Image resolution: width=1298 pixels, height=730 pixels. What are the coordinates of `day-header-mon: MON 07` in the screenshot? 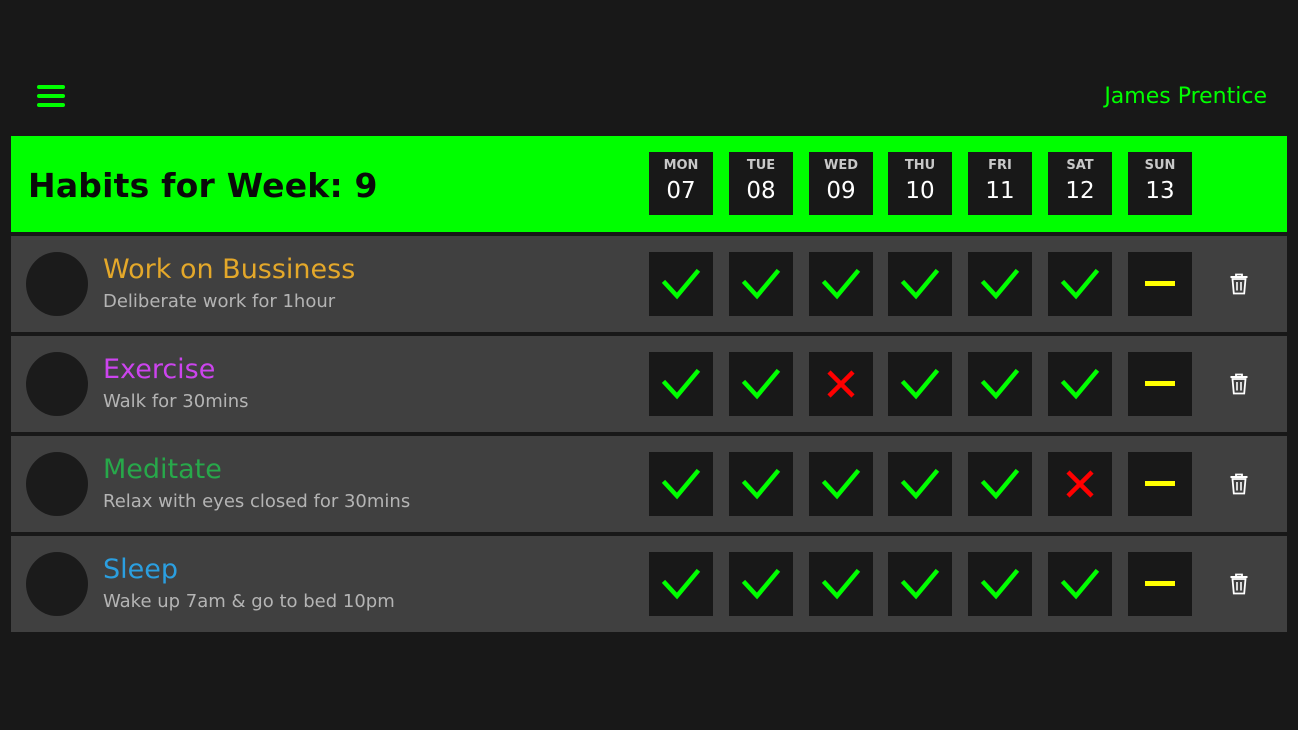 It's located at (681, 183).